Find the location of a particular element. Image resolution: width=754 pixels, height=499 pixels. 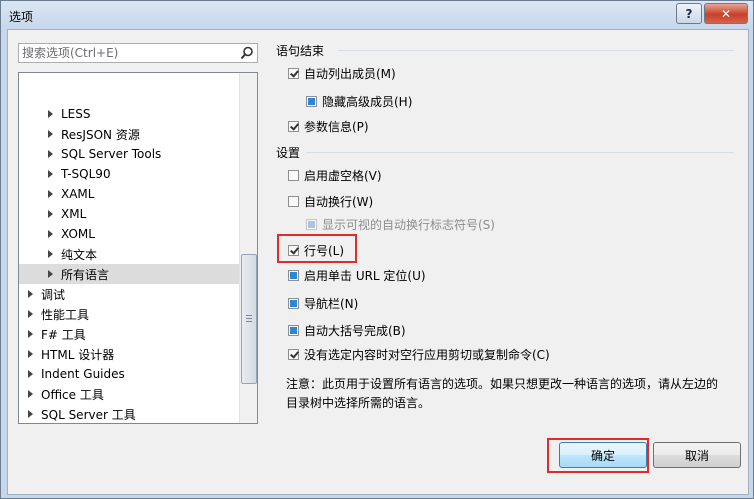

word-wrap-checkbox is located at coordinates (293, 201).